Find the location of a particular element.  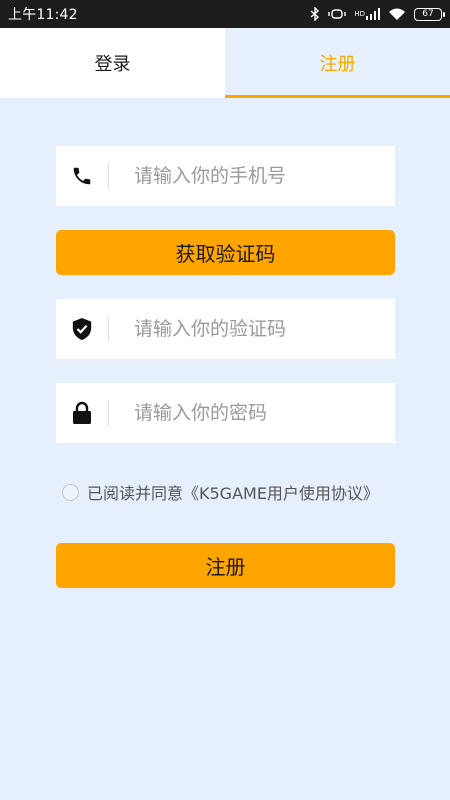

battery-icon: 67 is located at coordinates (429, 14).